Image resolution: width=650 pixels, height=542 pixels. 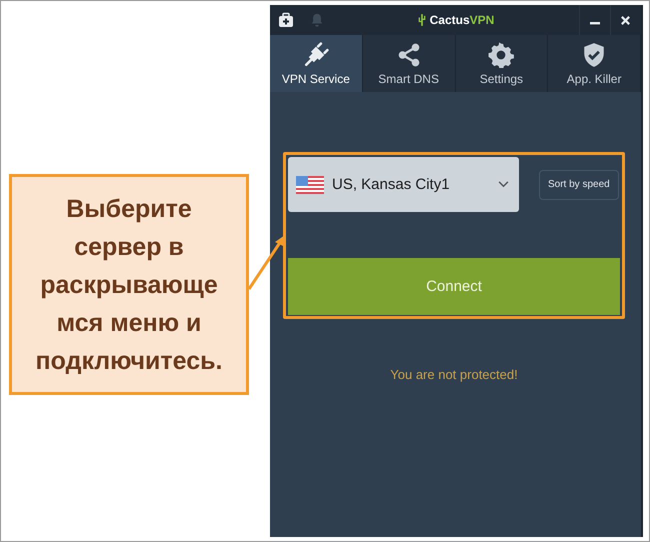 I want to click on share-icon, so click(x=409, y=55).